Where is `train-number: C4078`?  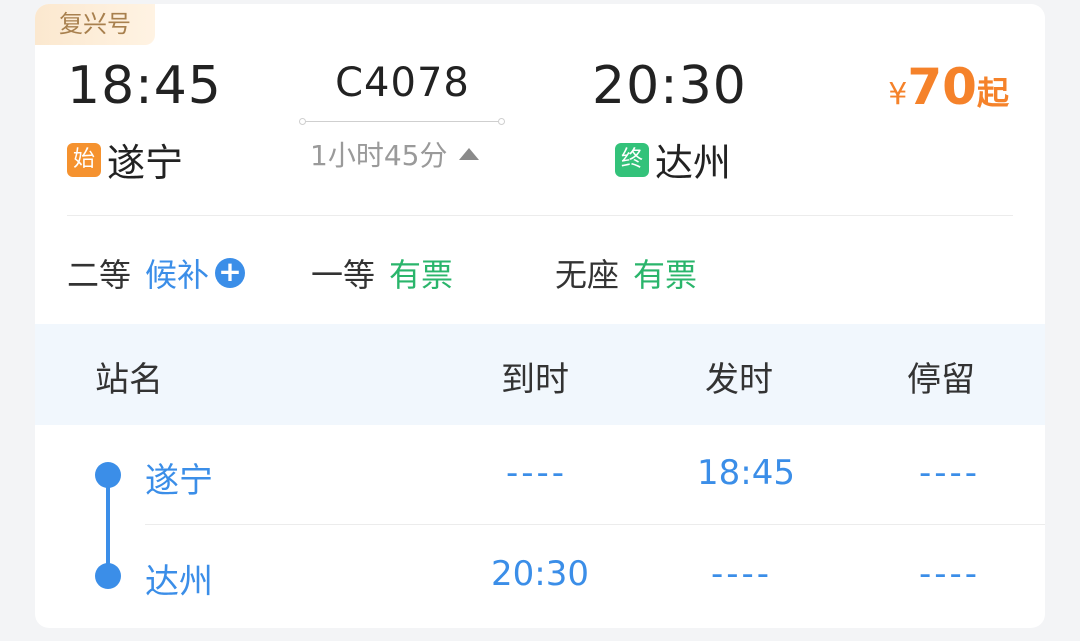 train-number: C4078 is located at coordinates (402, 83).